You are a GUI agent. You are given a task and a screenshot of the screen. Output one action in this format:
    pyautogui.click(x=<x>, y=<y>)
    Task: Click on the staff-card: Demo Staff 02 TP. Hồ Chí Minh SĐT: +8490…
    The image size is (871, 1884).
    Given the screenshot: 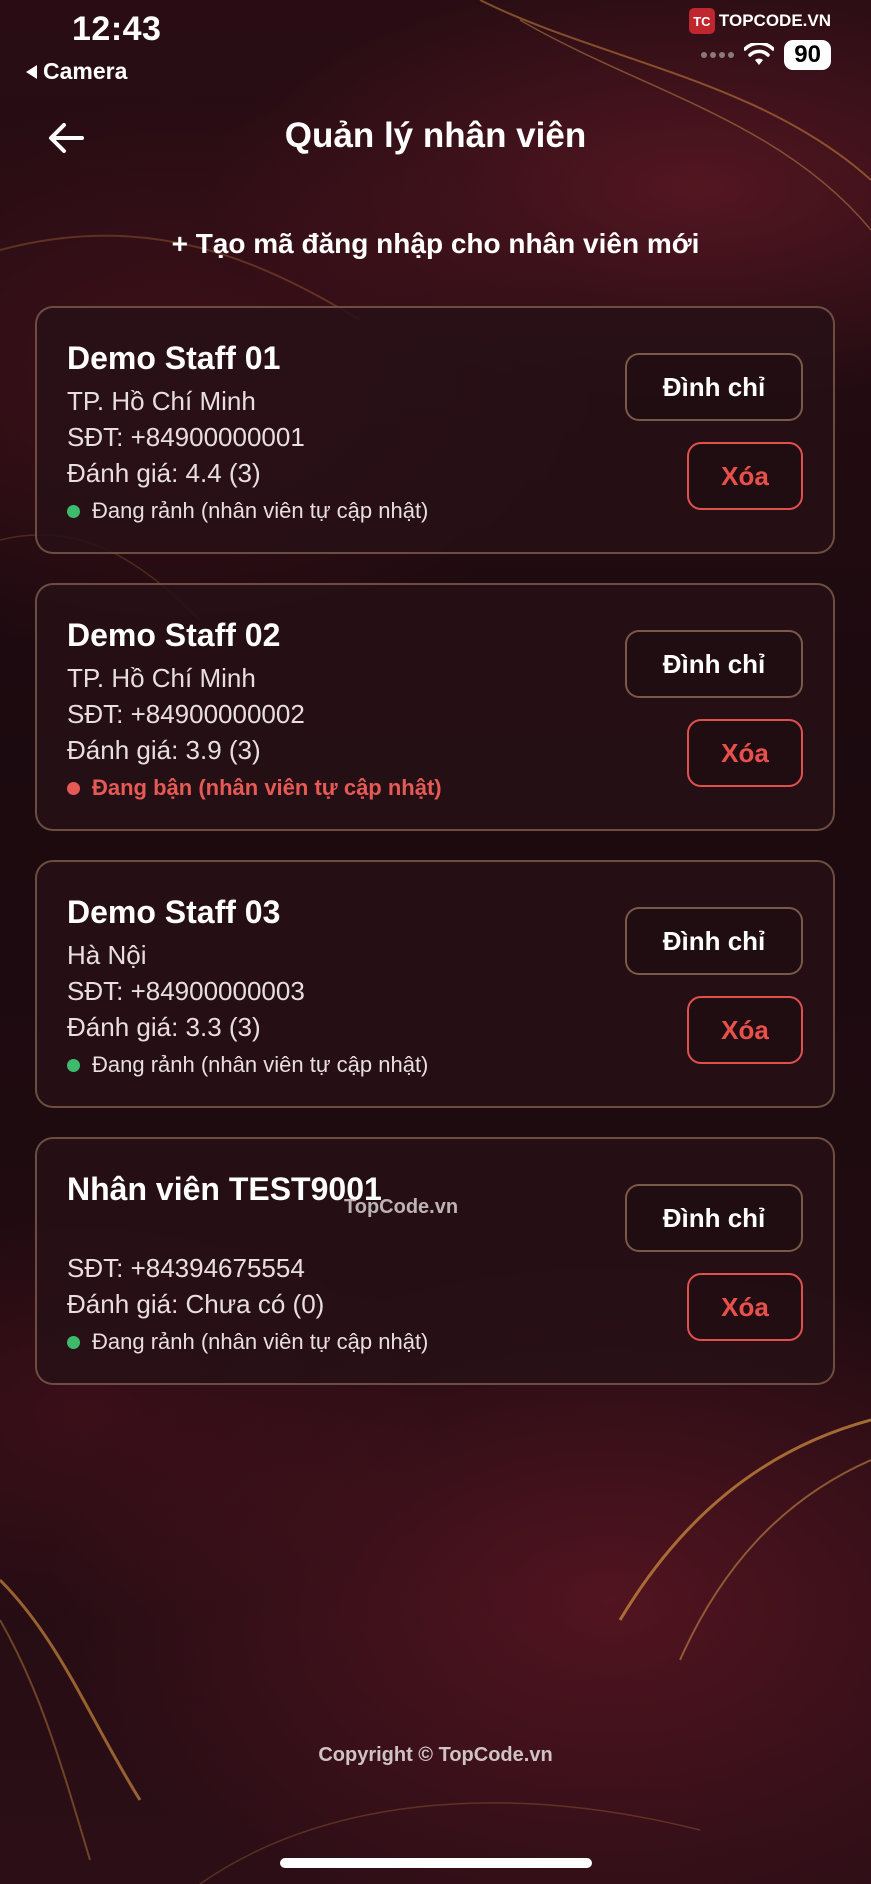 What is the action you would take?
    pyautogui.click(x=435, y=707)
    